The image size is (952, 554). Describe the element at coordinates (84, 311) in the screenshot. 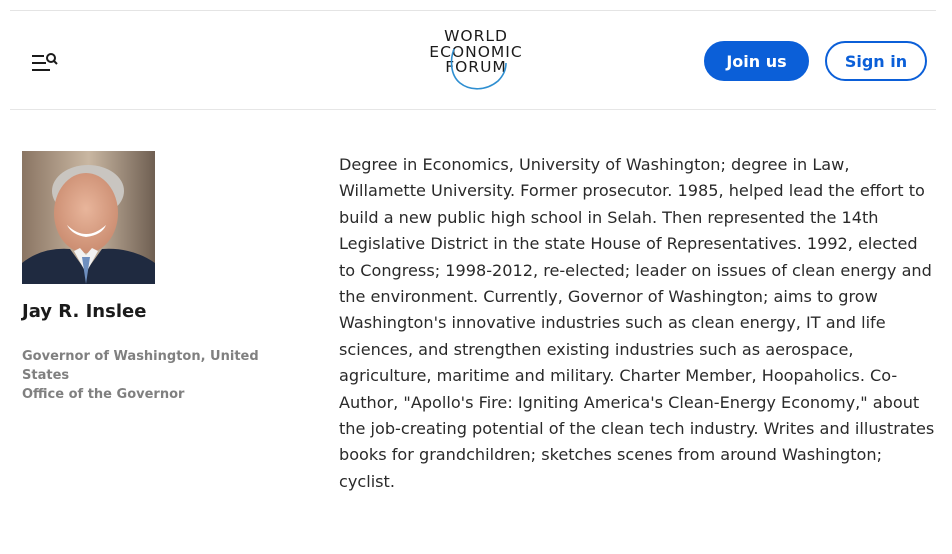

I see `person-name: Jay R. Inslee` at that location.